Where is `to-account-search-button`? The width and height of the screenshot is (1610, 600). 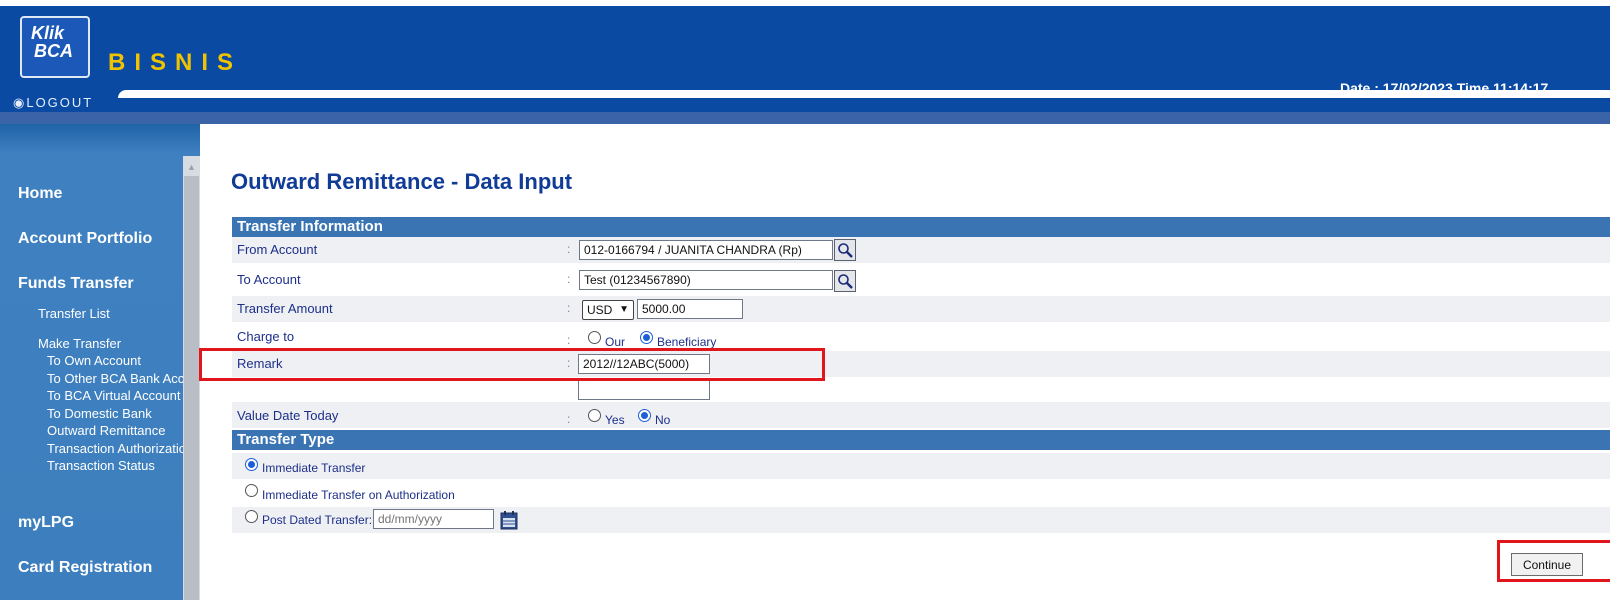
to-account-search-button is located at coordinates (845, 281).